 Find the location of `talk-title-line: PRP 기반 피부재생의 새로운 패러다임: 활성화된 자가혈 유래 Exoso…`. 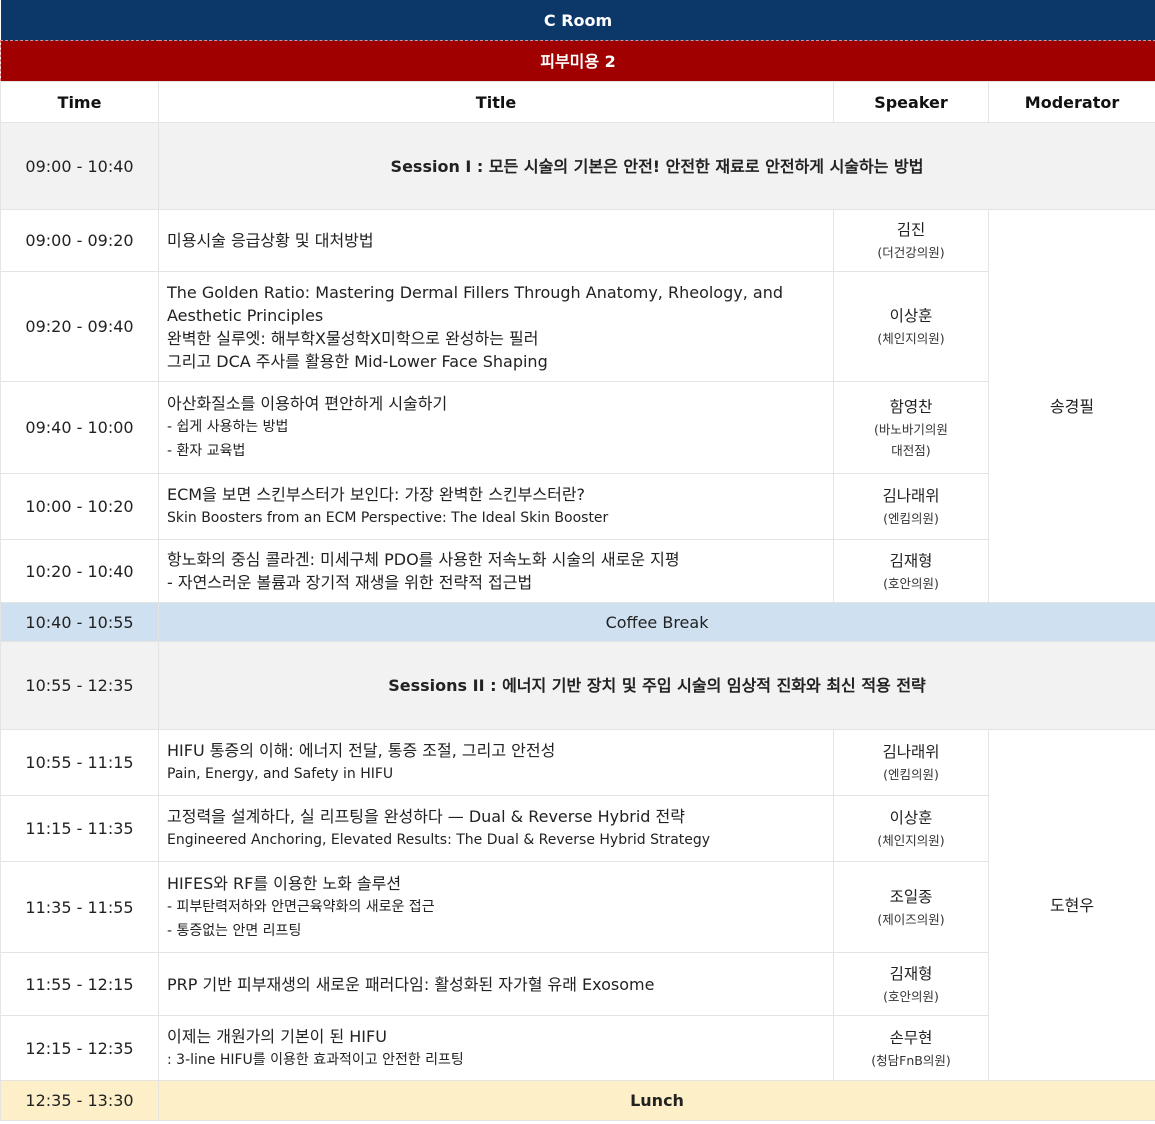

talk-title-line: PRP 기반 피부재생의 새로운 패러다임: 활성화된 자가혈 유래 Exoso… is located at coordinates (411, 984).